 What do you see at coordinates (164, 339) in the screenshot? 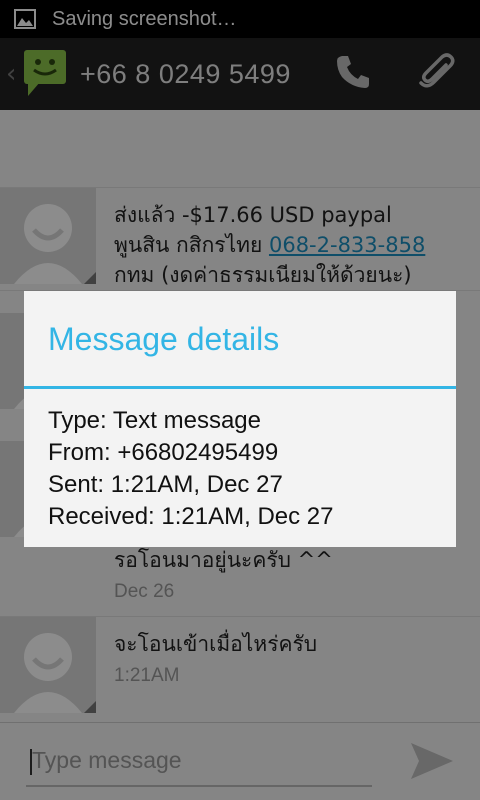
I see `dialog-title: Message details` at bounding box center [164, 339].